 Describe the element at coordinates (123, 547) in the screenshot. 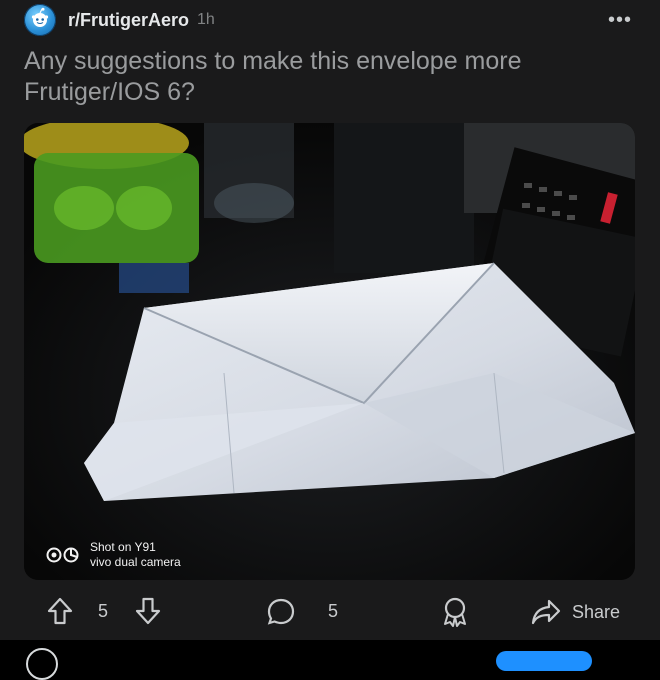

I see `watermark-line-1: Shot on Y91` at that location.